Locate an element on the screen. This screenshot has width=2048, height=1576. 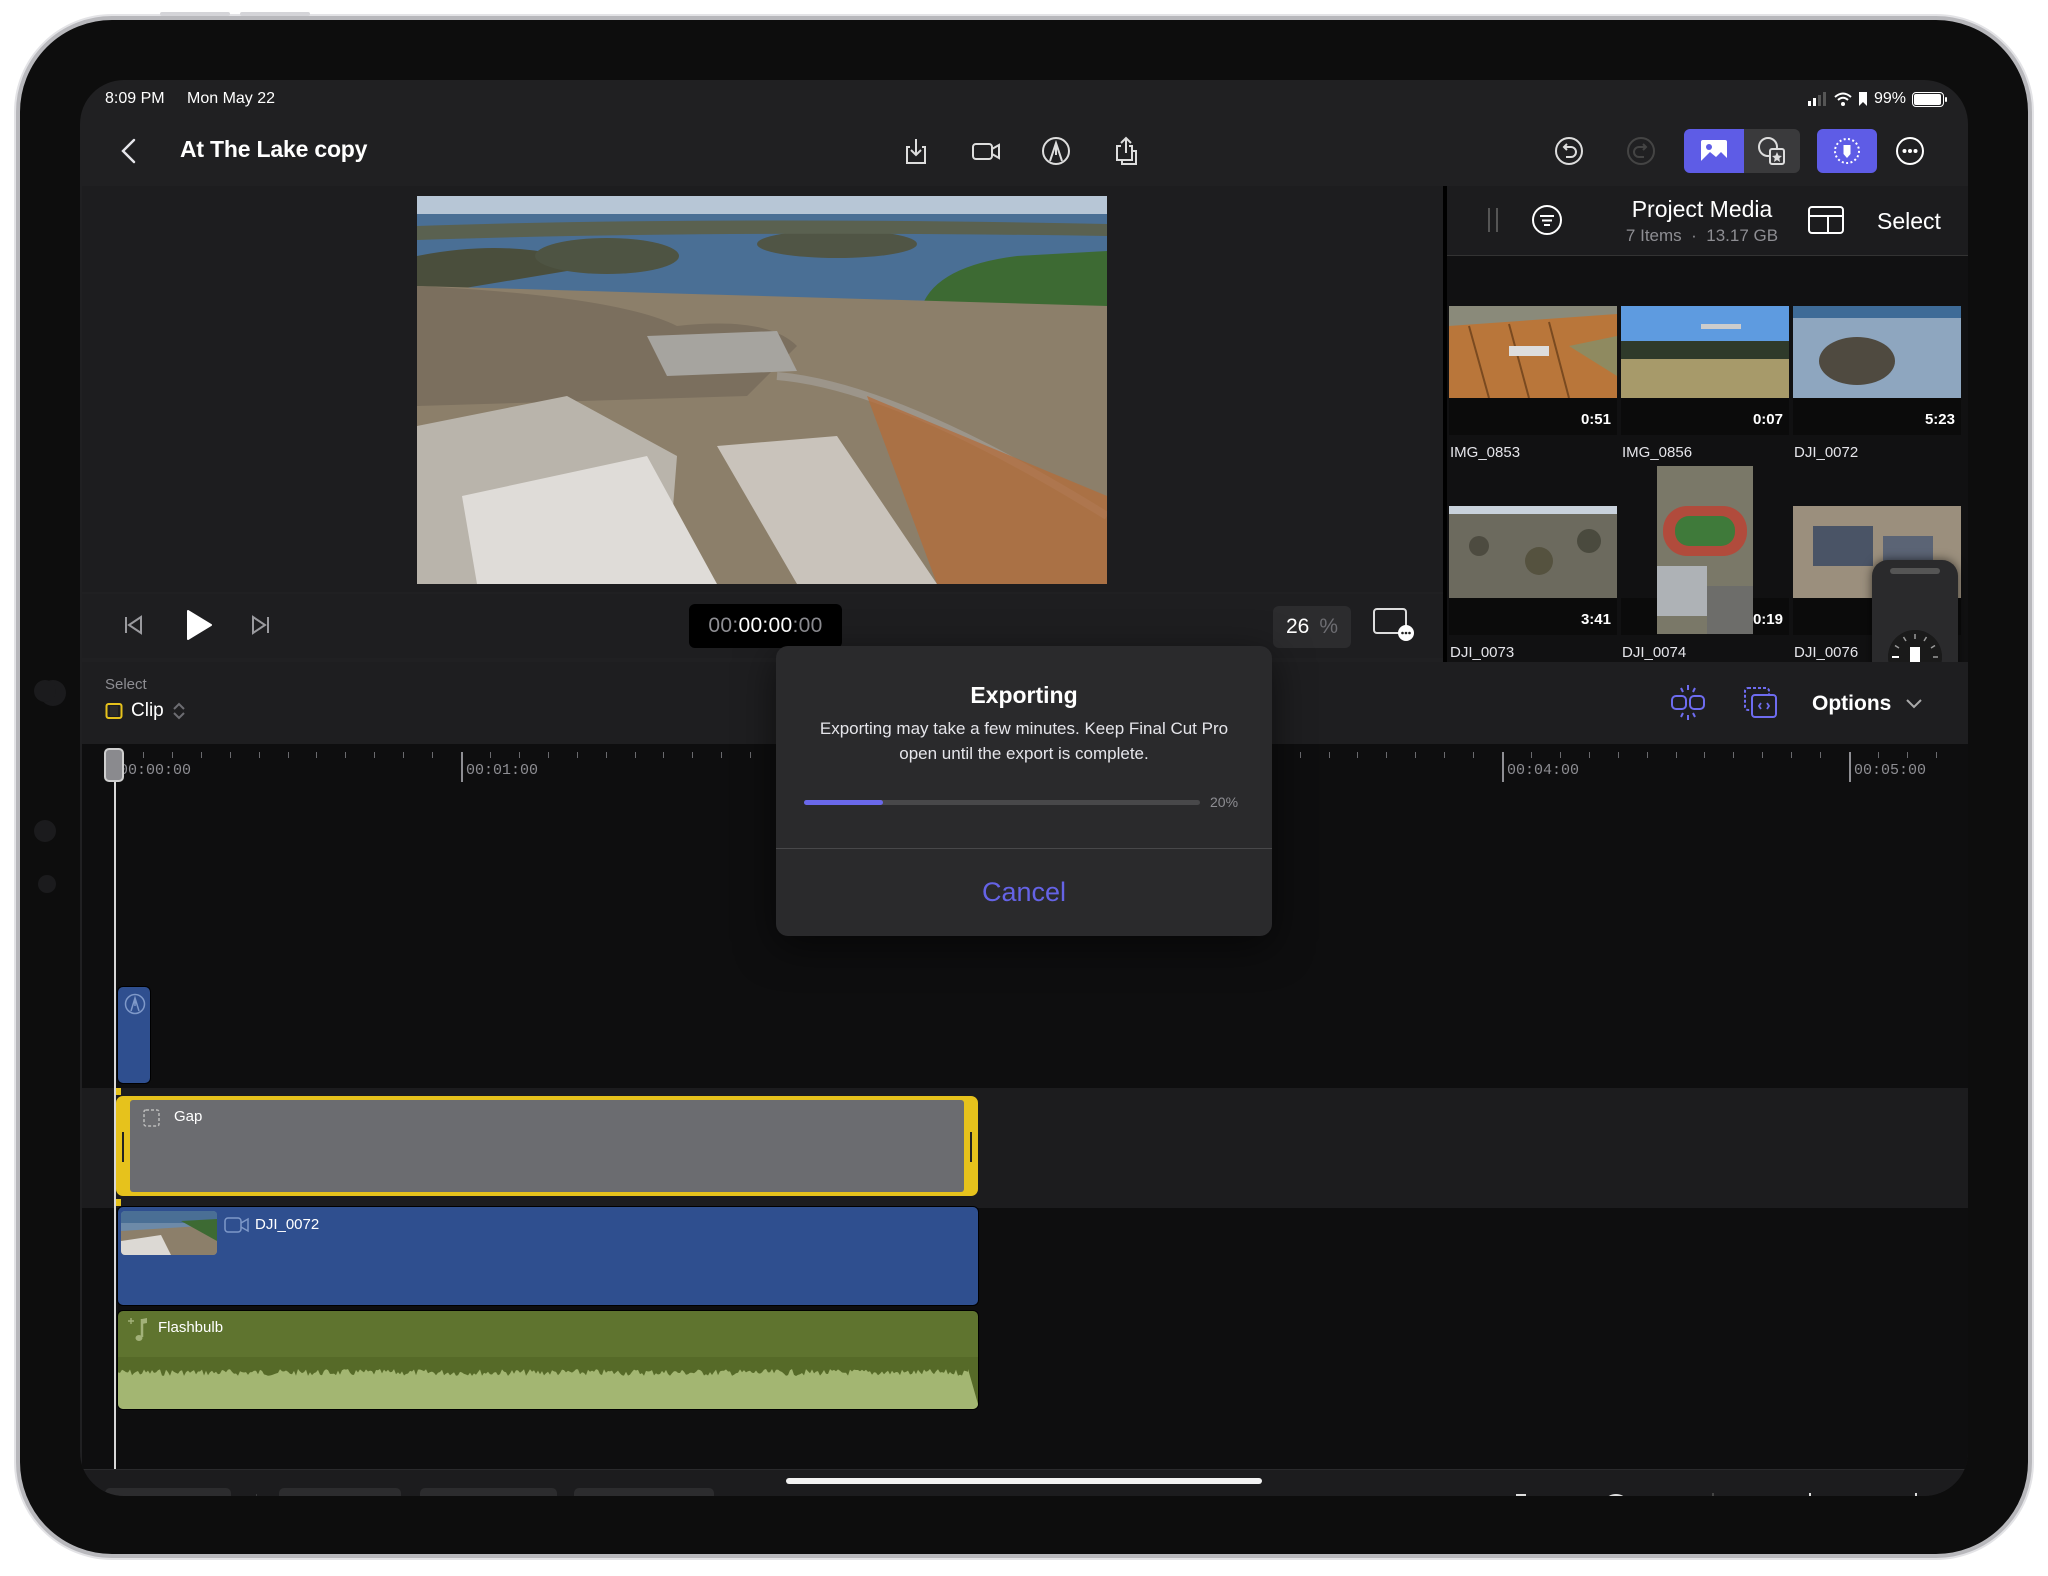
inspect-button: Inspect is located at coordinates (168, 1492).